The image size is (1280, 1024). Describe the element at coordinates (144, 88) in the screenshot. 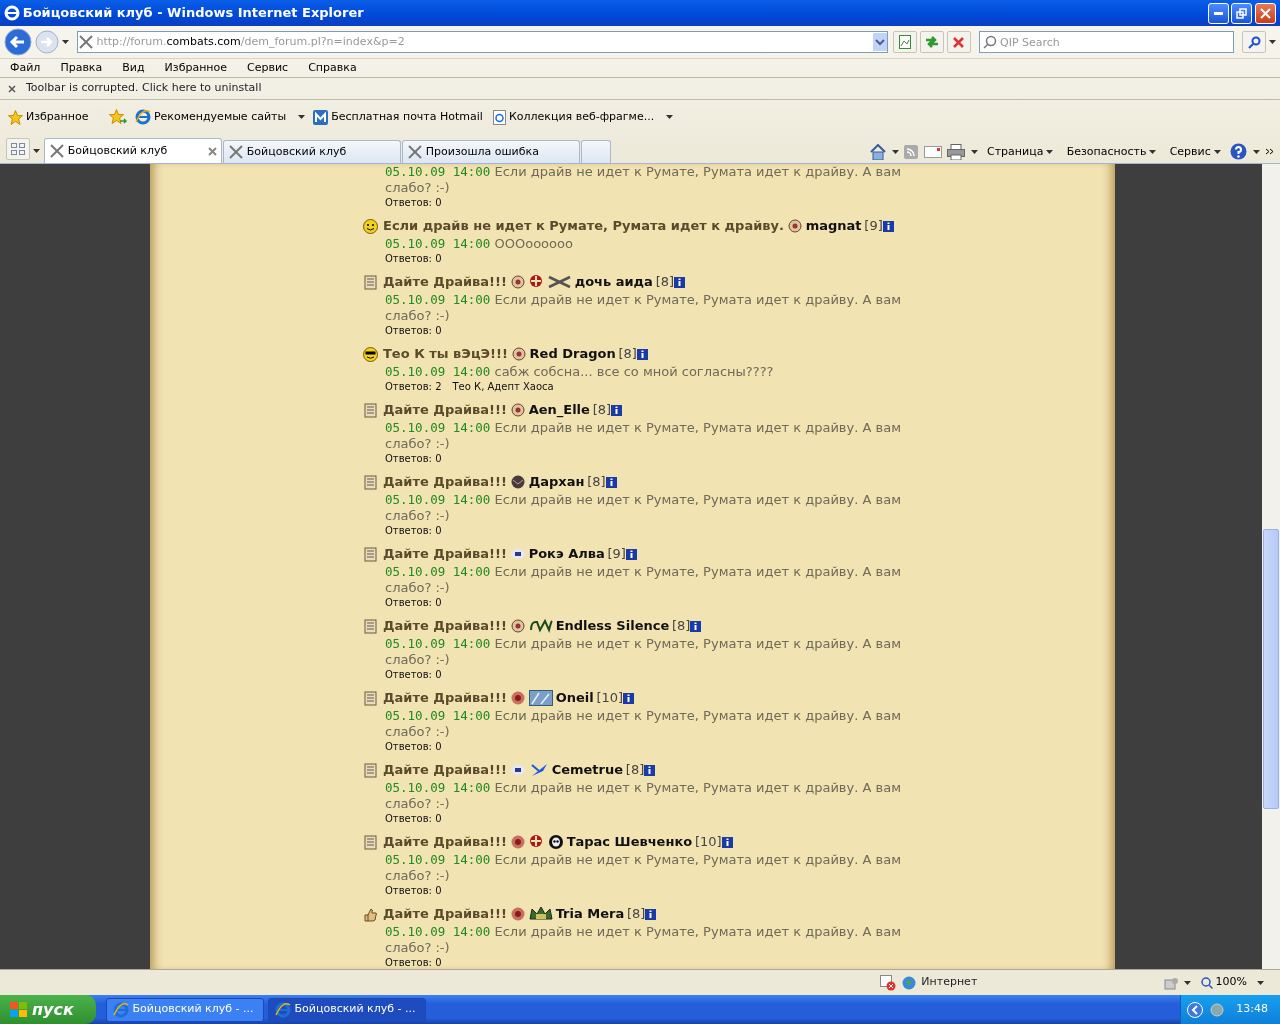

I see `toolbar-notice: Toolbar is corrupted. Click here to uninstall` at that location.